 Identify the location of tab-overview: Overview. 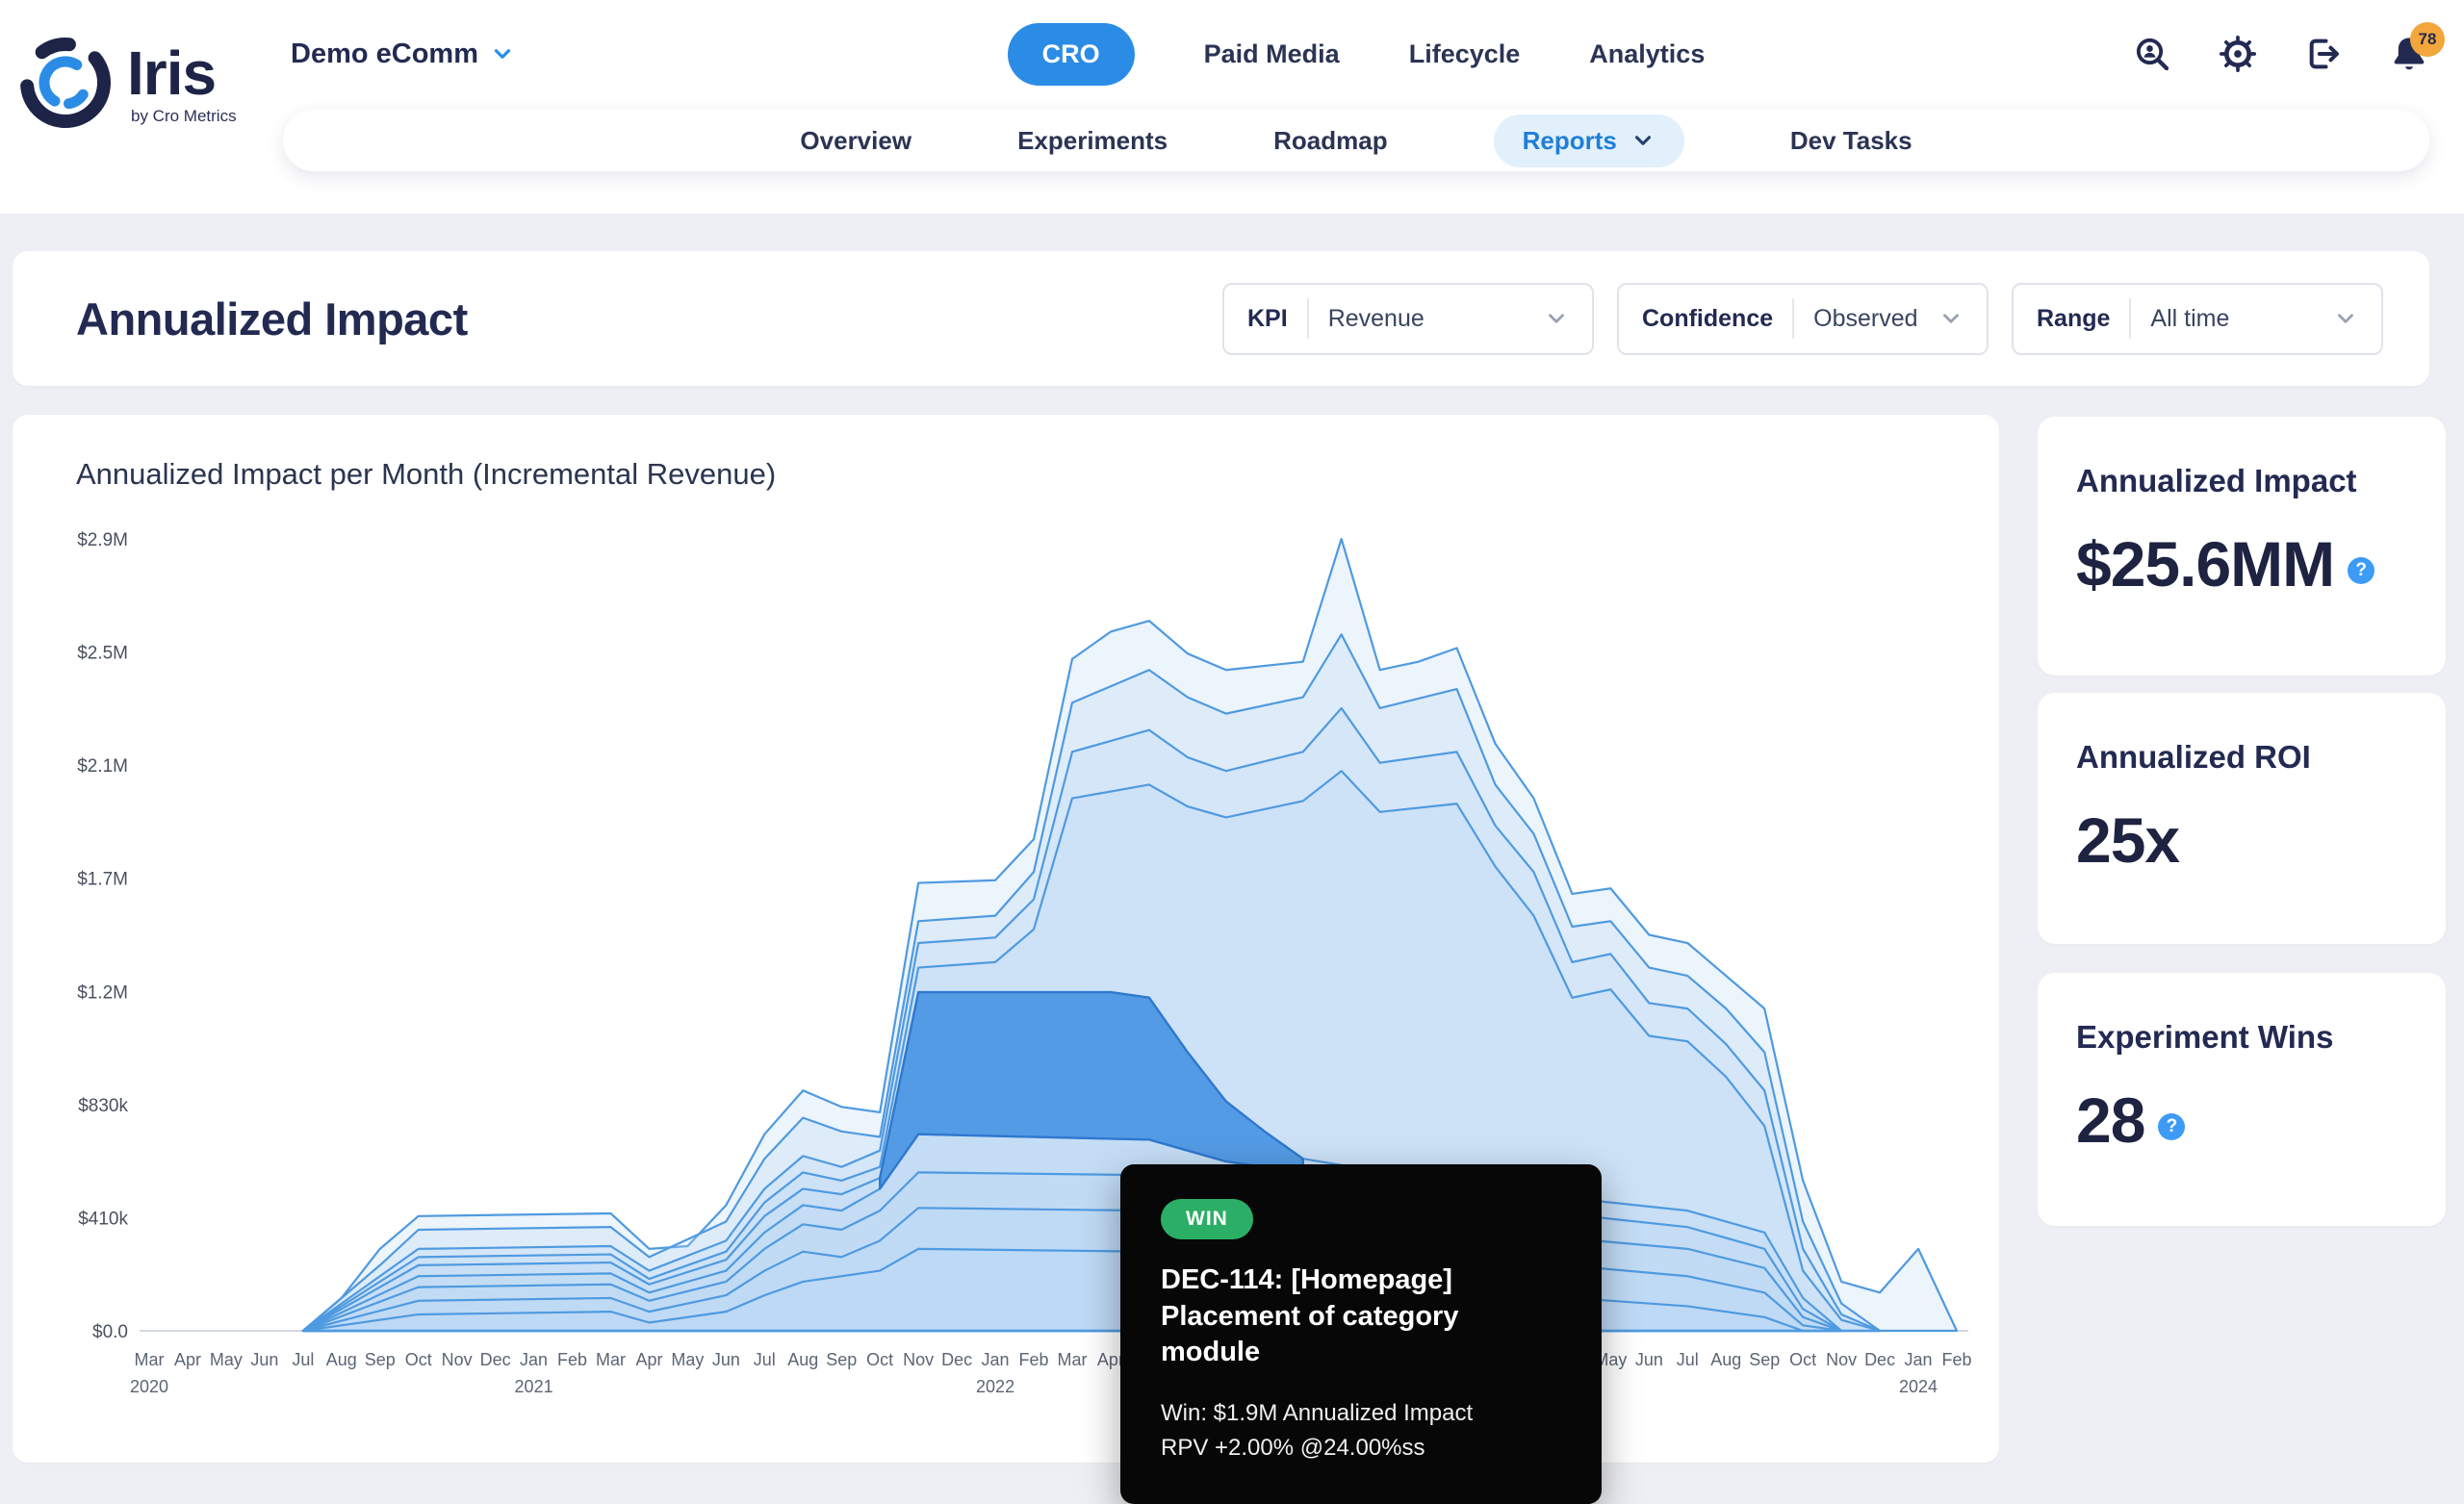
(855, 141).